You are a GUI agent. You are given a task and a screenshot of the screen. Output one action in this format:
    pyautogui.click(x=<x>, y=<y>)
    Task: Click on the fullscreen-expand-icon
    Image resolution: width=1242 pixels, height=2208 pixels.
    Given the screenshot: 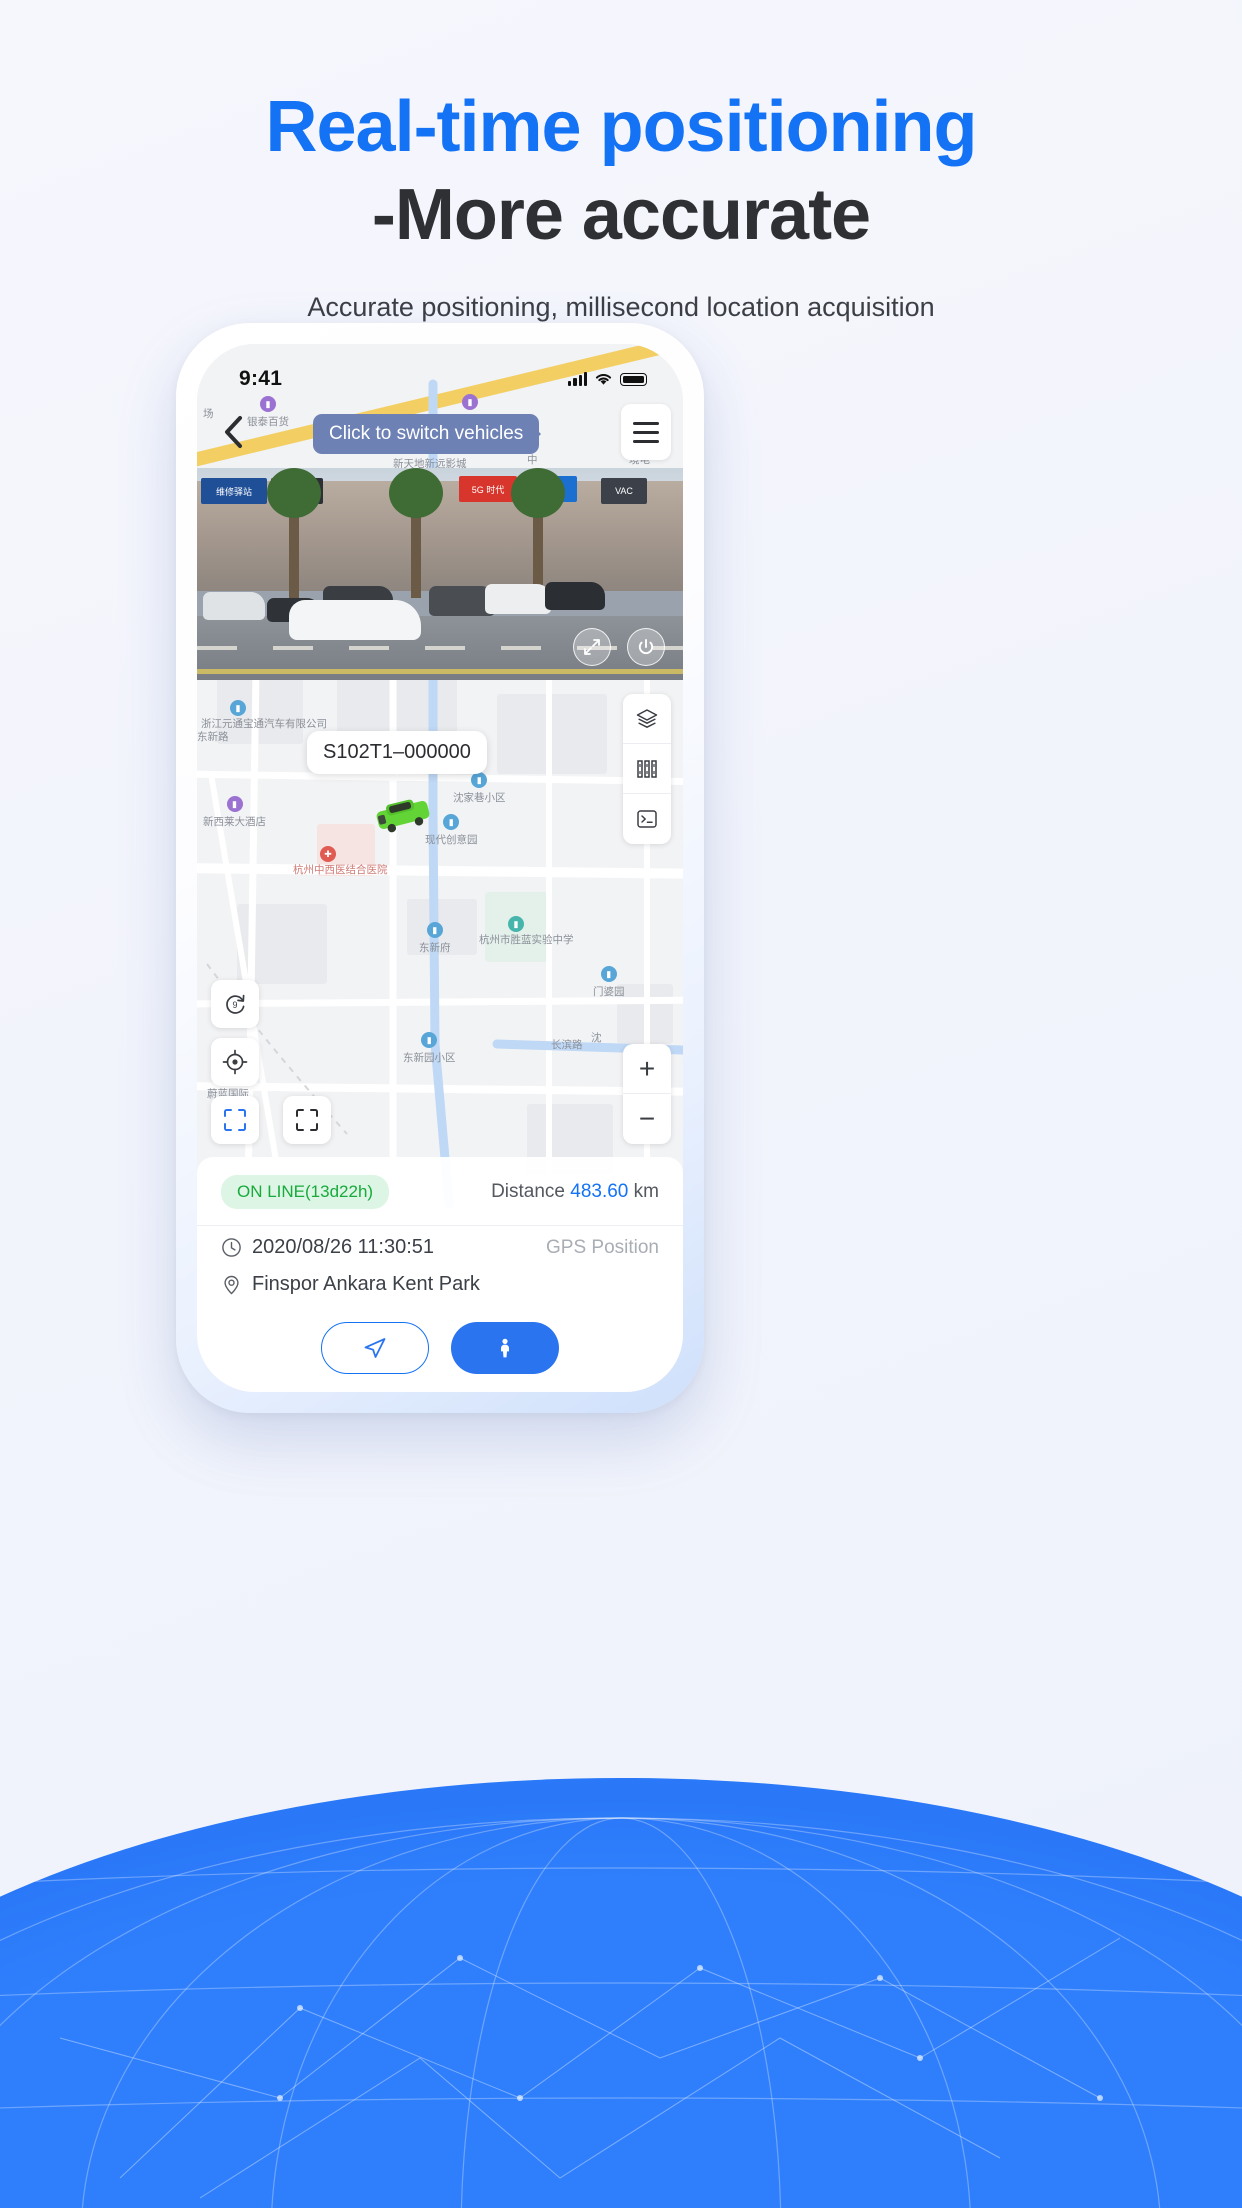 What is the action you would take?
    pyautogui.click(x=592, y=647)
    